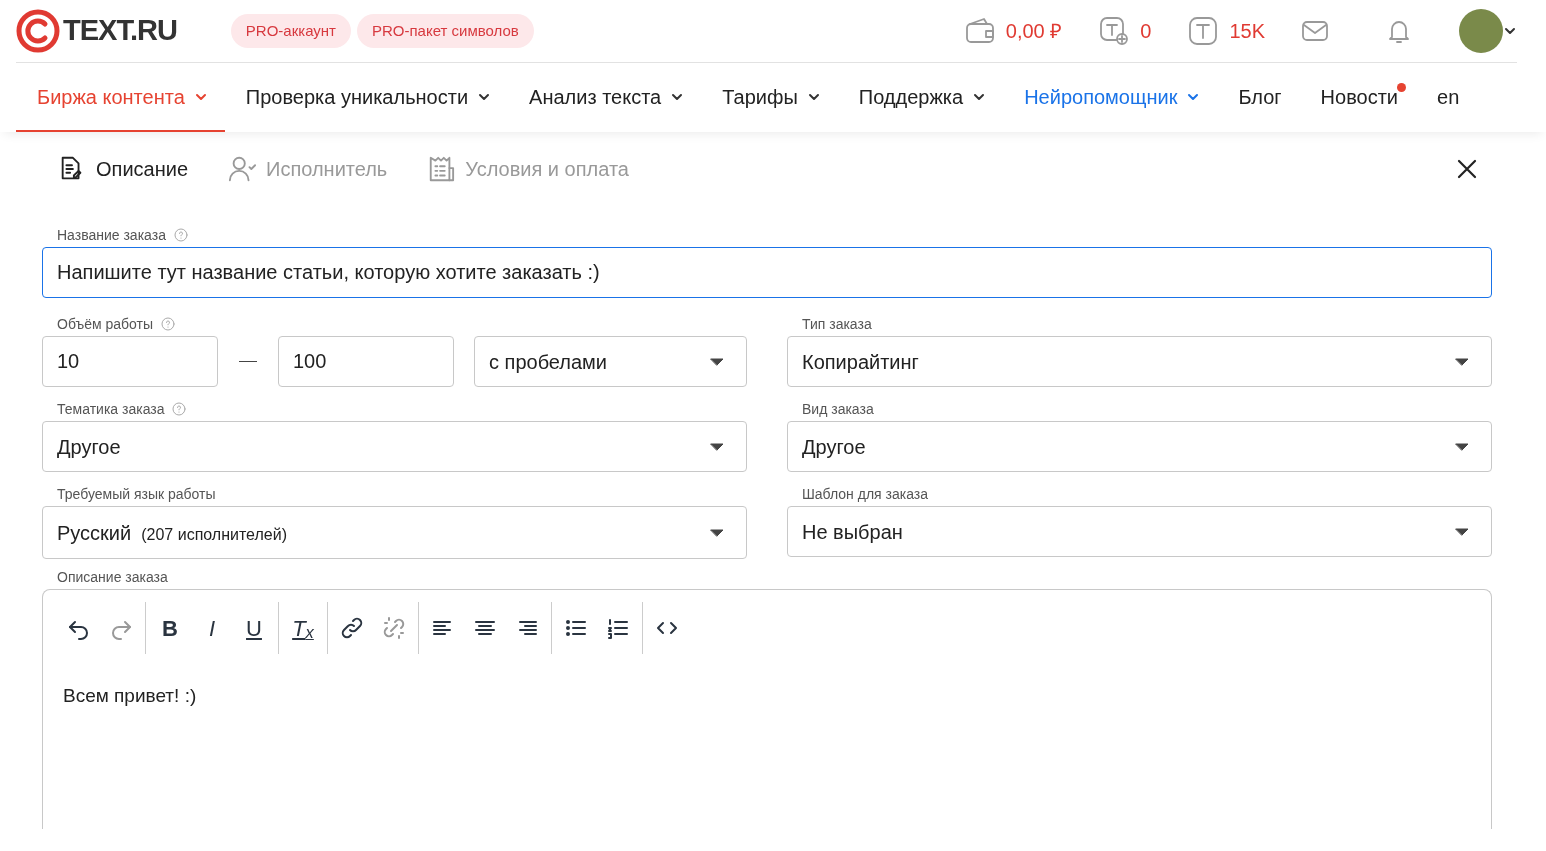 Image resolution: width=1546 pixels, height=851 pixels. What do you see at coordinates (303, 628) in the screenshot?
I see `clear-format-button: T$_{x}$` at bounding box center [303, 628].